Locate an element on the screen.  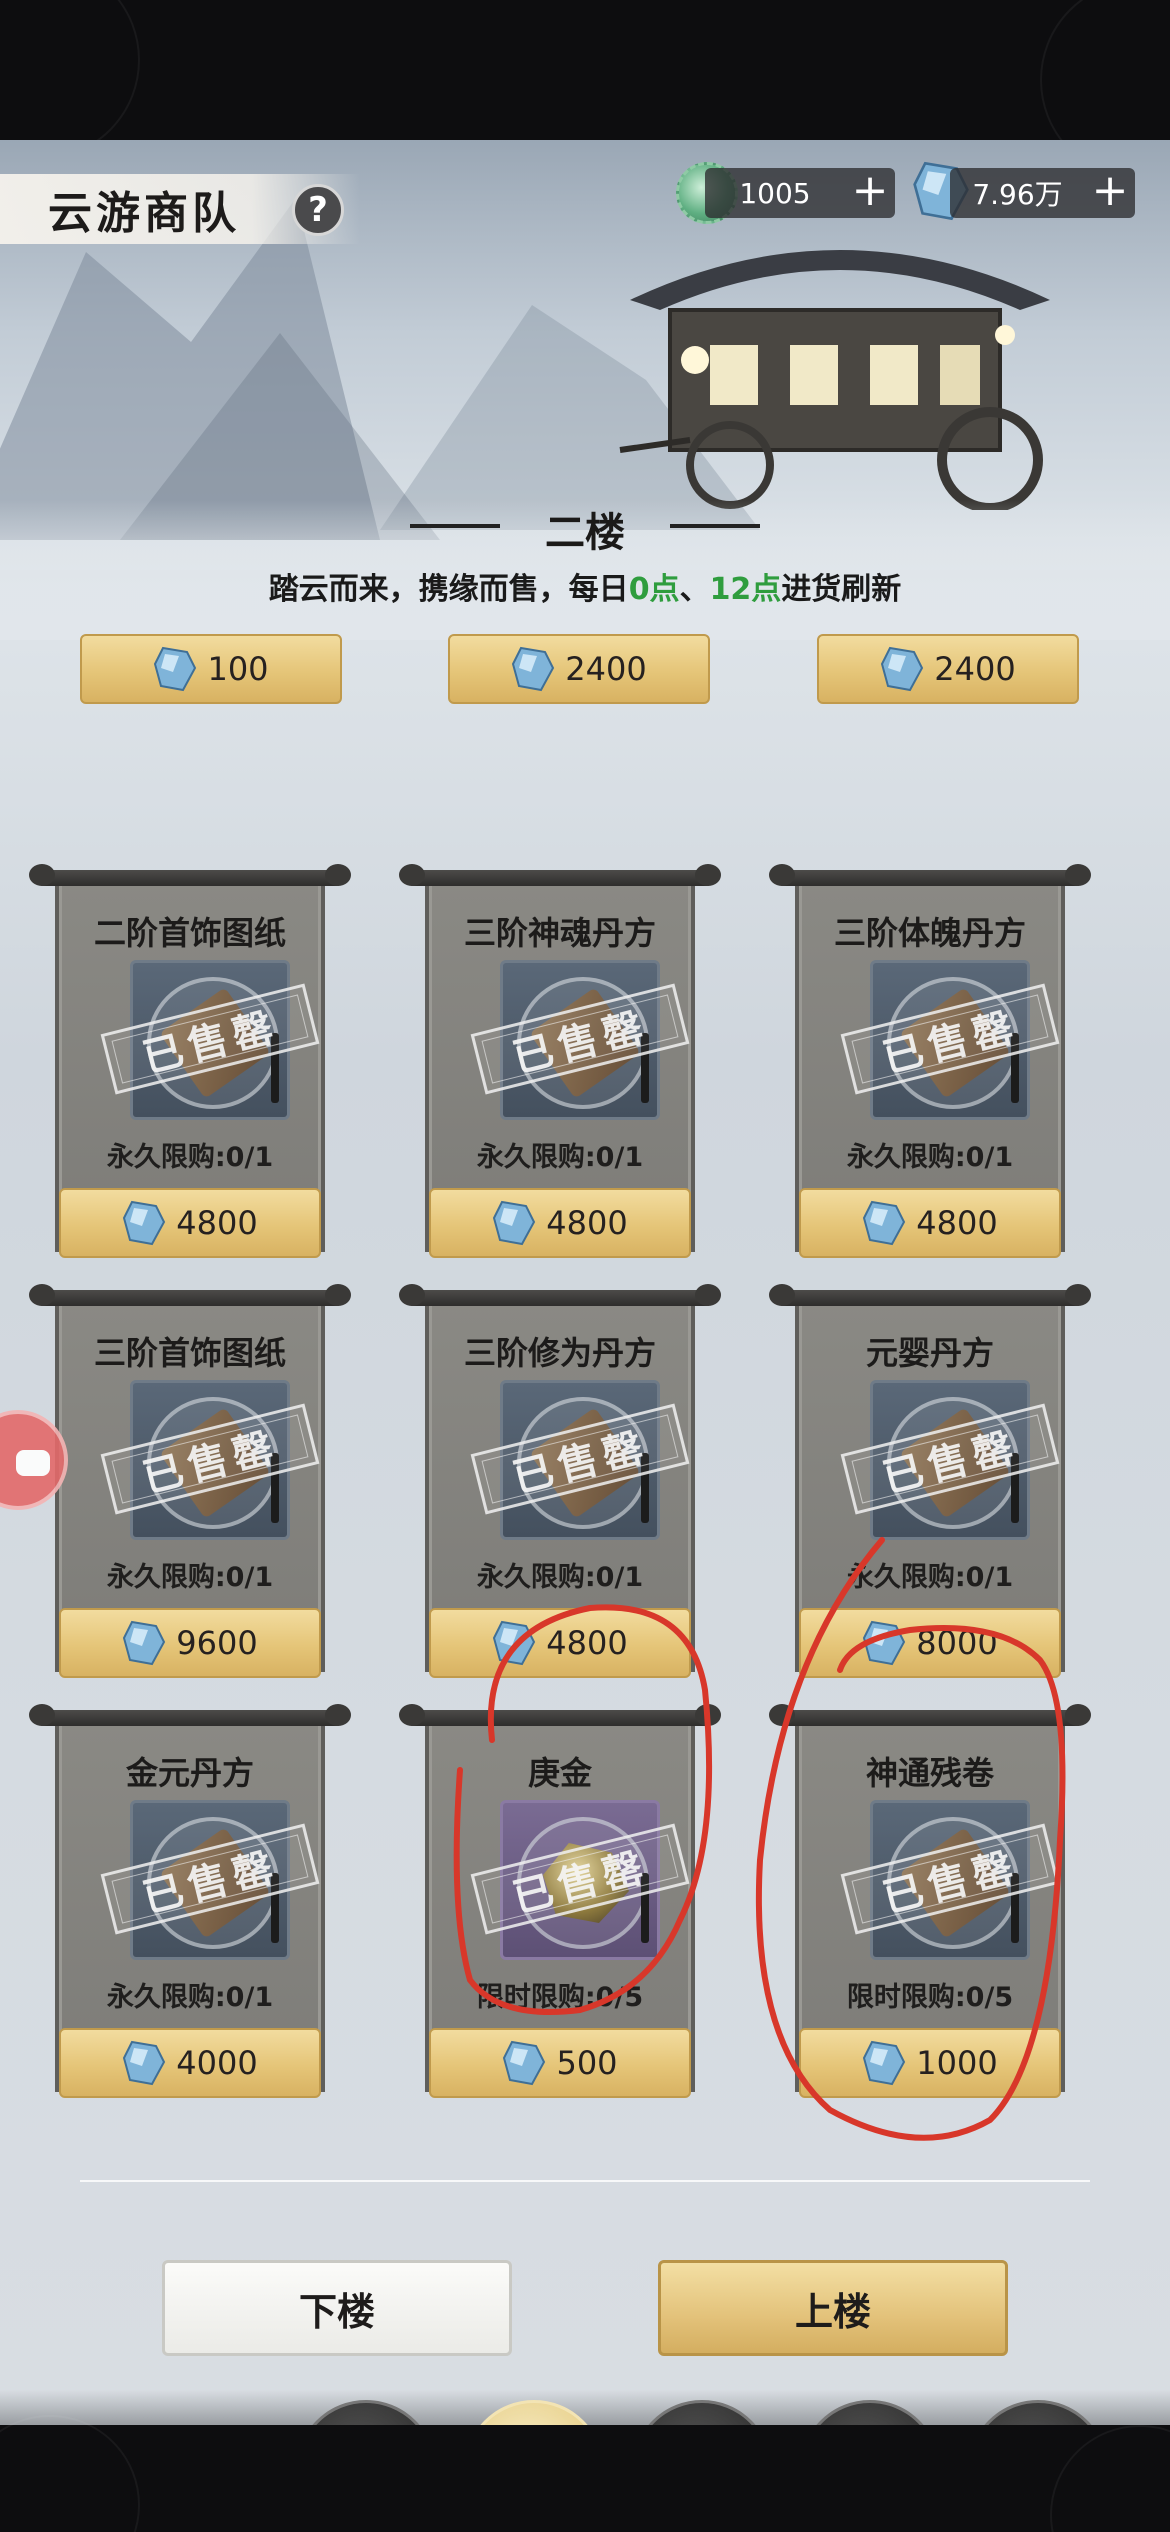
shop-item-card: 三阶神魂丹方 已售罄 永久限购:0/1 4800 is located at coordinates (560, 1062).